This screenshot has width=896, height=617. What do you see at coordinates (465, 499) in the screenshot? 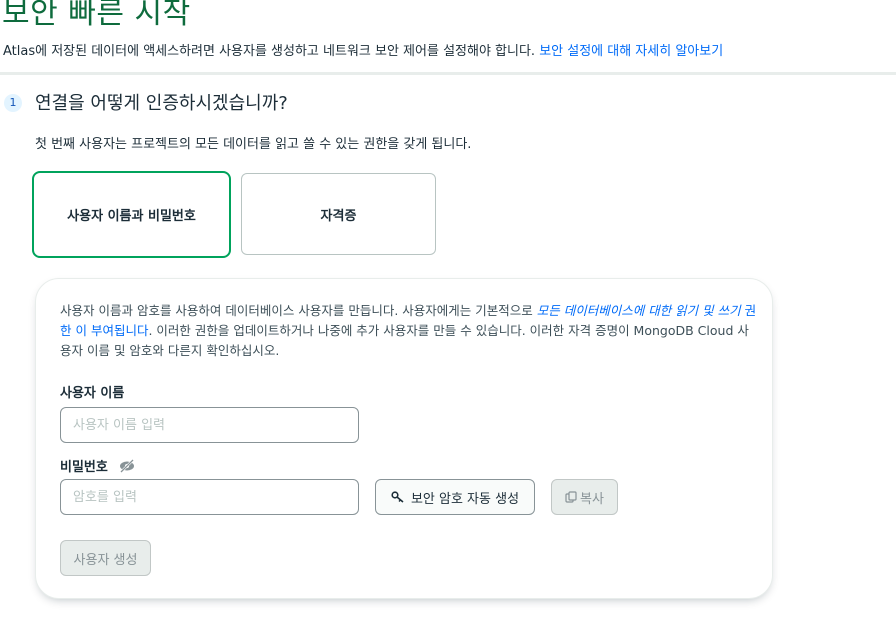
I see `autogenerate-password-label: 보안 암호 자동 생성` at bounding box center [465, 499].